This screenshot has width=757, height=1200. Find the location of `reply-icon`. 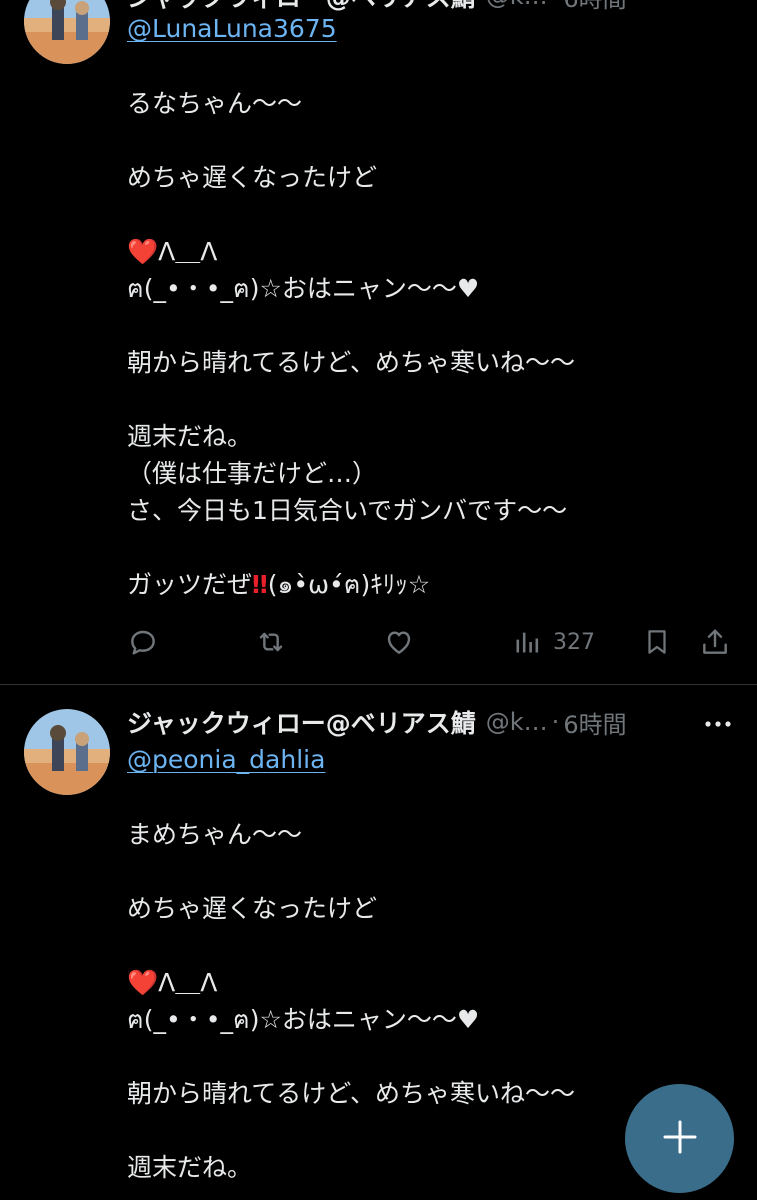

reply-icon is located at coordinates (143, 642).